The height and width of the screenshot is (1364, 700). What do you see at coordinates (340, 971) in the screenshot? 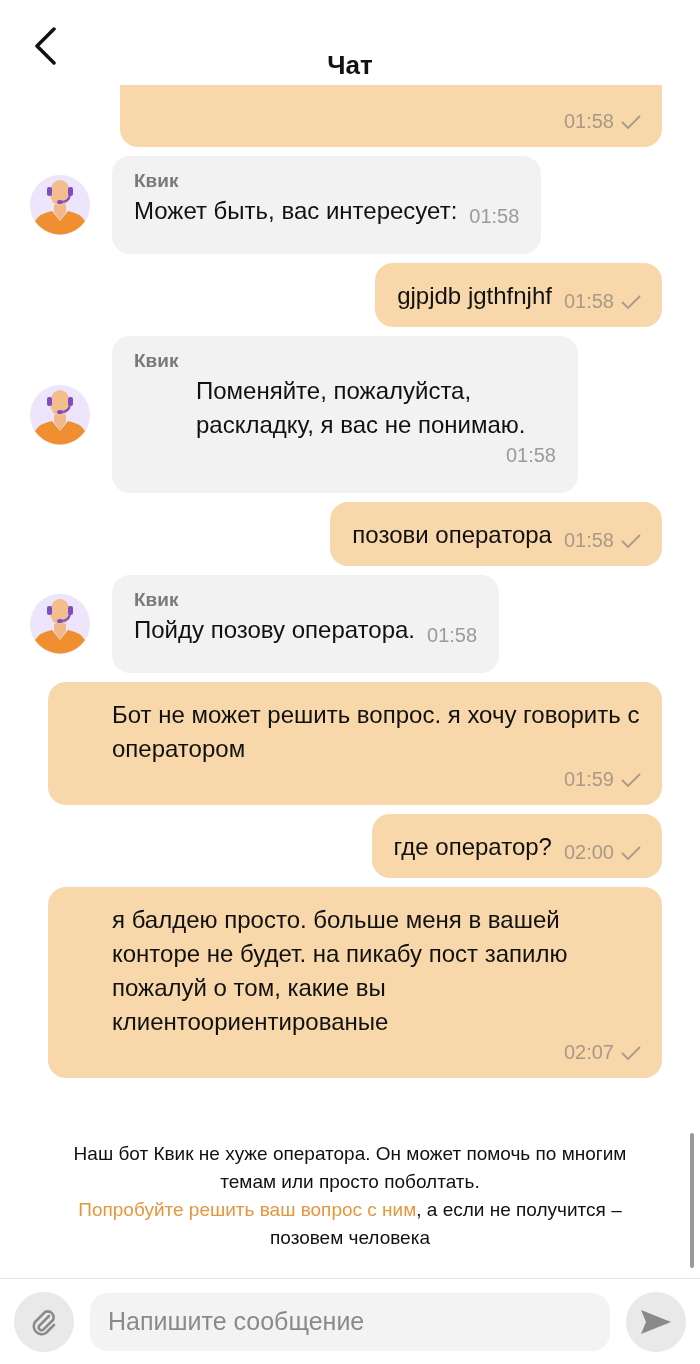
I see `message-text: я балдею просто. больше меня в вашей конторе не будет. на пикабу пост запилю пожалуй о том, какие вы клиентоориентированые` at bounding box center [340, 971].